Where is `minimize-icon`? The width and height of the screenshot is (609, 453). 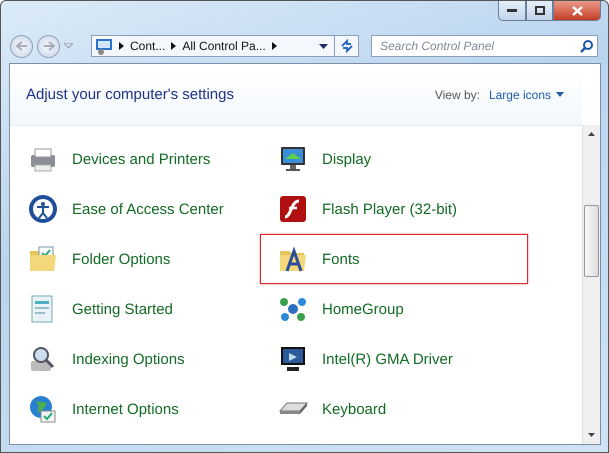 minimize-icon is located at coordinates (512, 10).